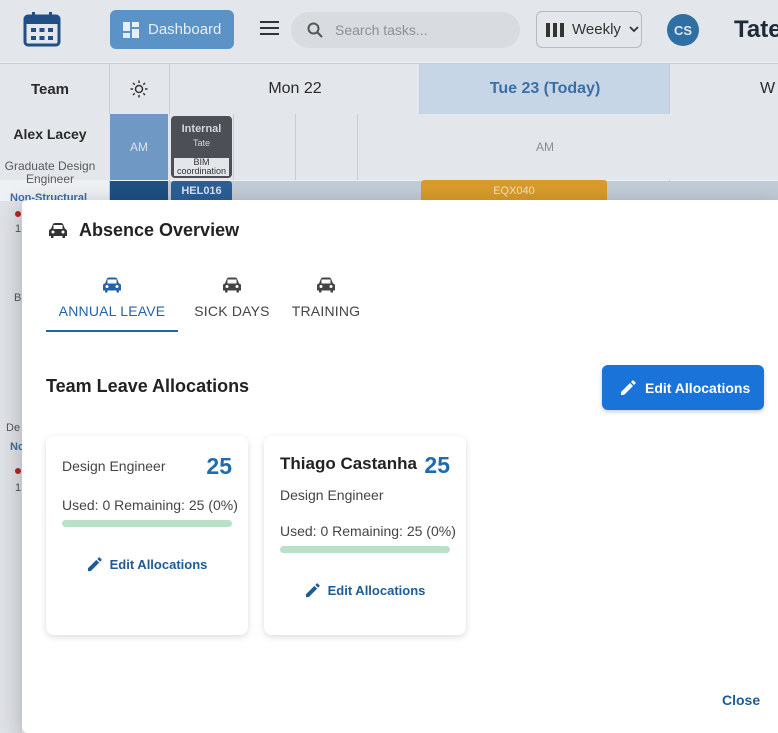 The image size is (778, 733). What do you see at coordinates (545, 89) in the screenshot?
I see `day-header-today: Tue 23 (Today)` at bounding box center [545, 89].